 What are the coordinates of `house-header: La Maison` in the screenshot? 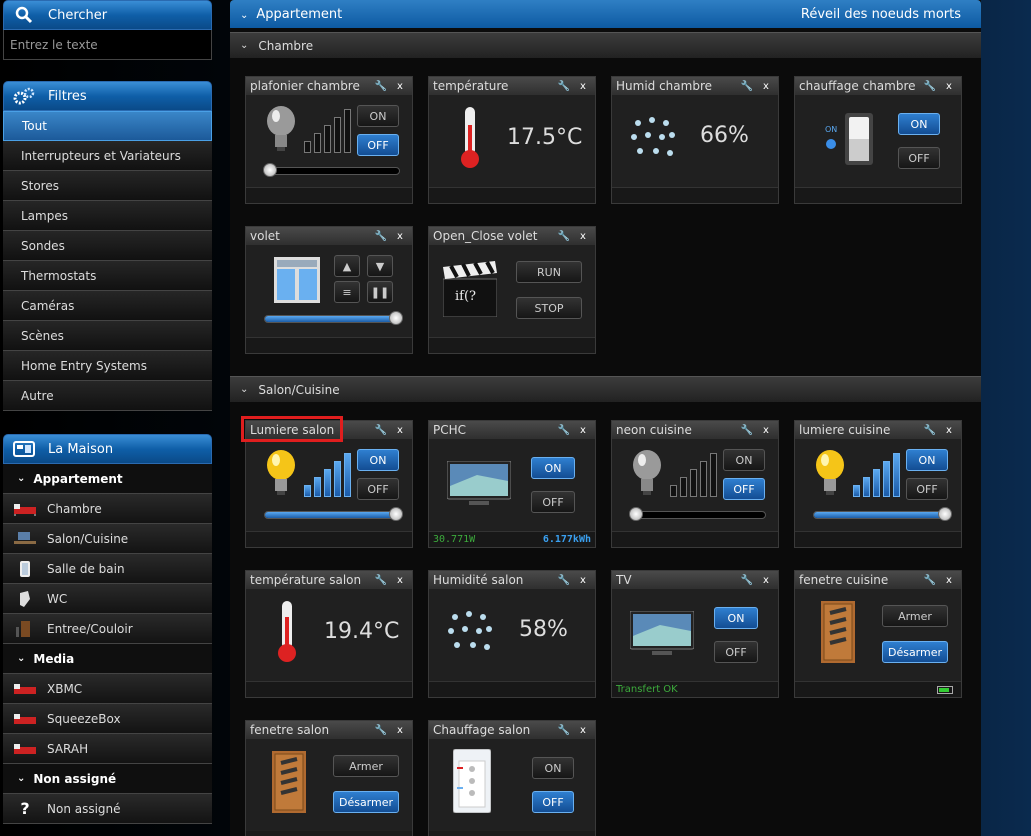 It's located at (107, 449).